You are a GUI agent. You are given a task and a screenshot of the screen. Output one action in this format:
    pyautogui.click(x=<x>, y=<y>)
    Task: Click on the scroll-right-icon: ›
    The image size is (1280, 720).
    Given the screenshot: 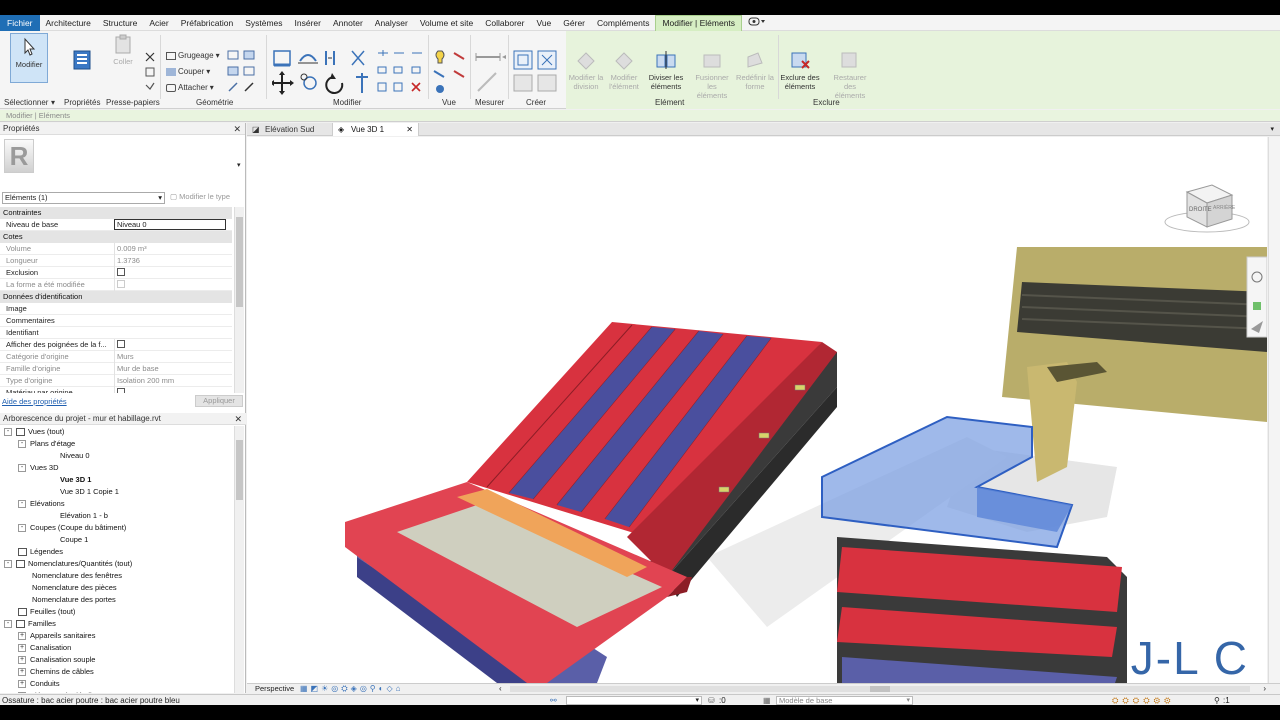 What is the action you would take?
    pyautogui.click(x=1264, y=689)
    